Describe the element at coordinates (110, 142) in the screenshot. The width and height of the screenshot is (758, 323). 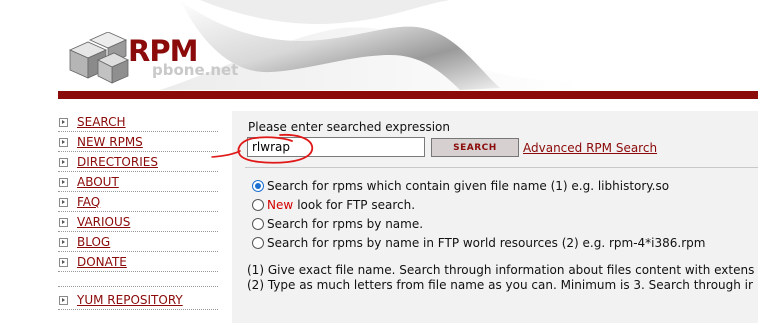
I see `sidebar-link: NEW RPMS` at that location.